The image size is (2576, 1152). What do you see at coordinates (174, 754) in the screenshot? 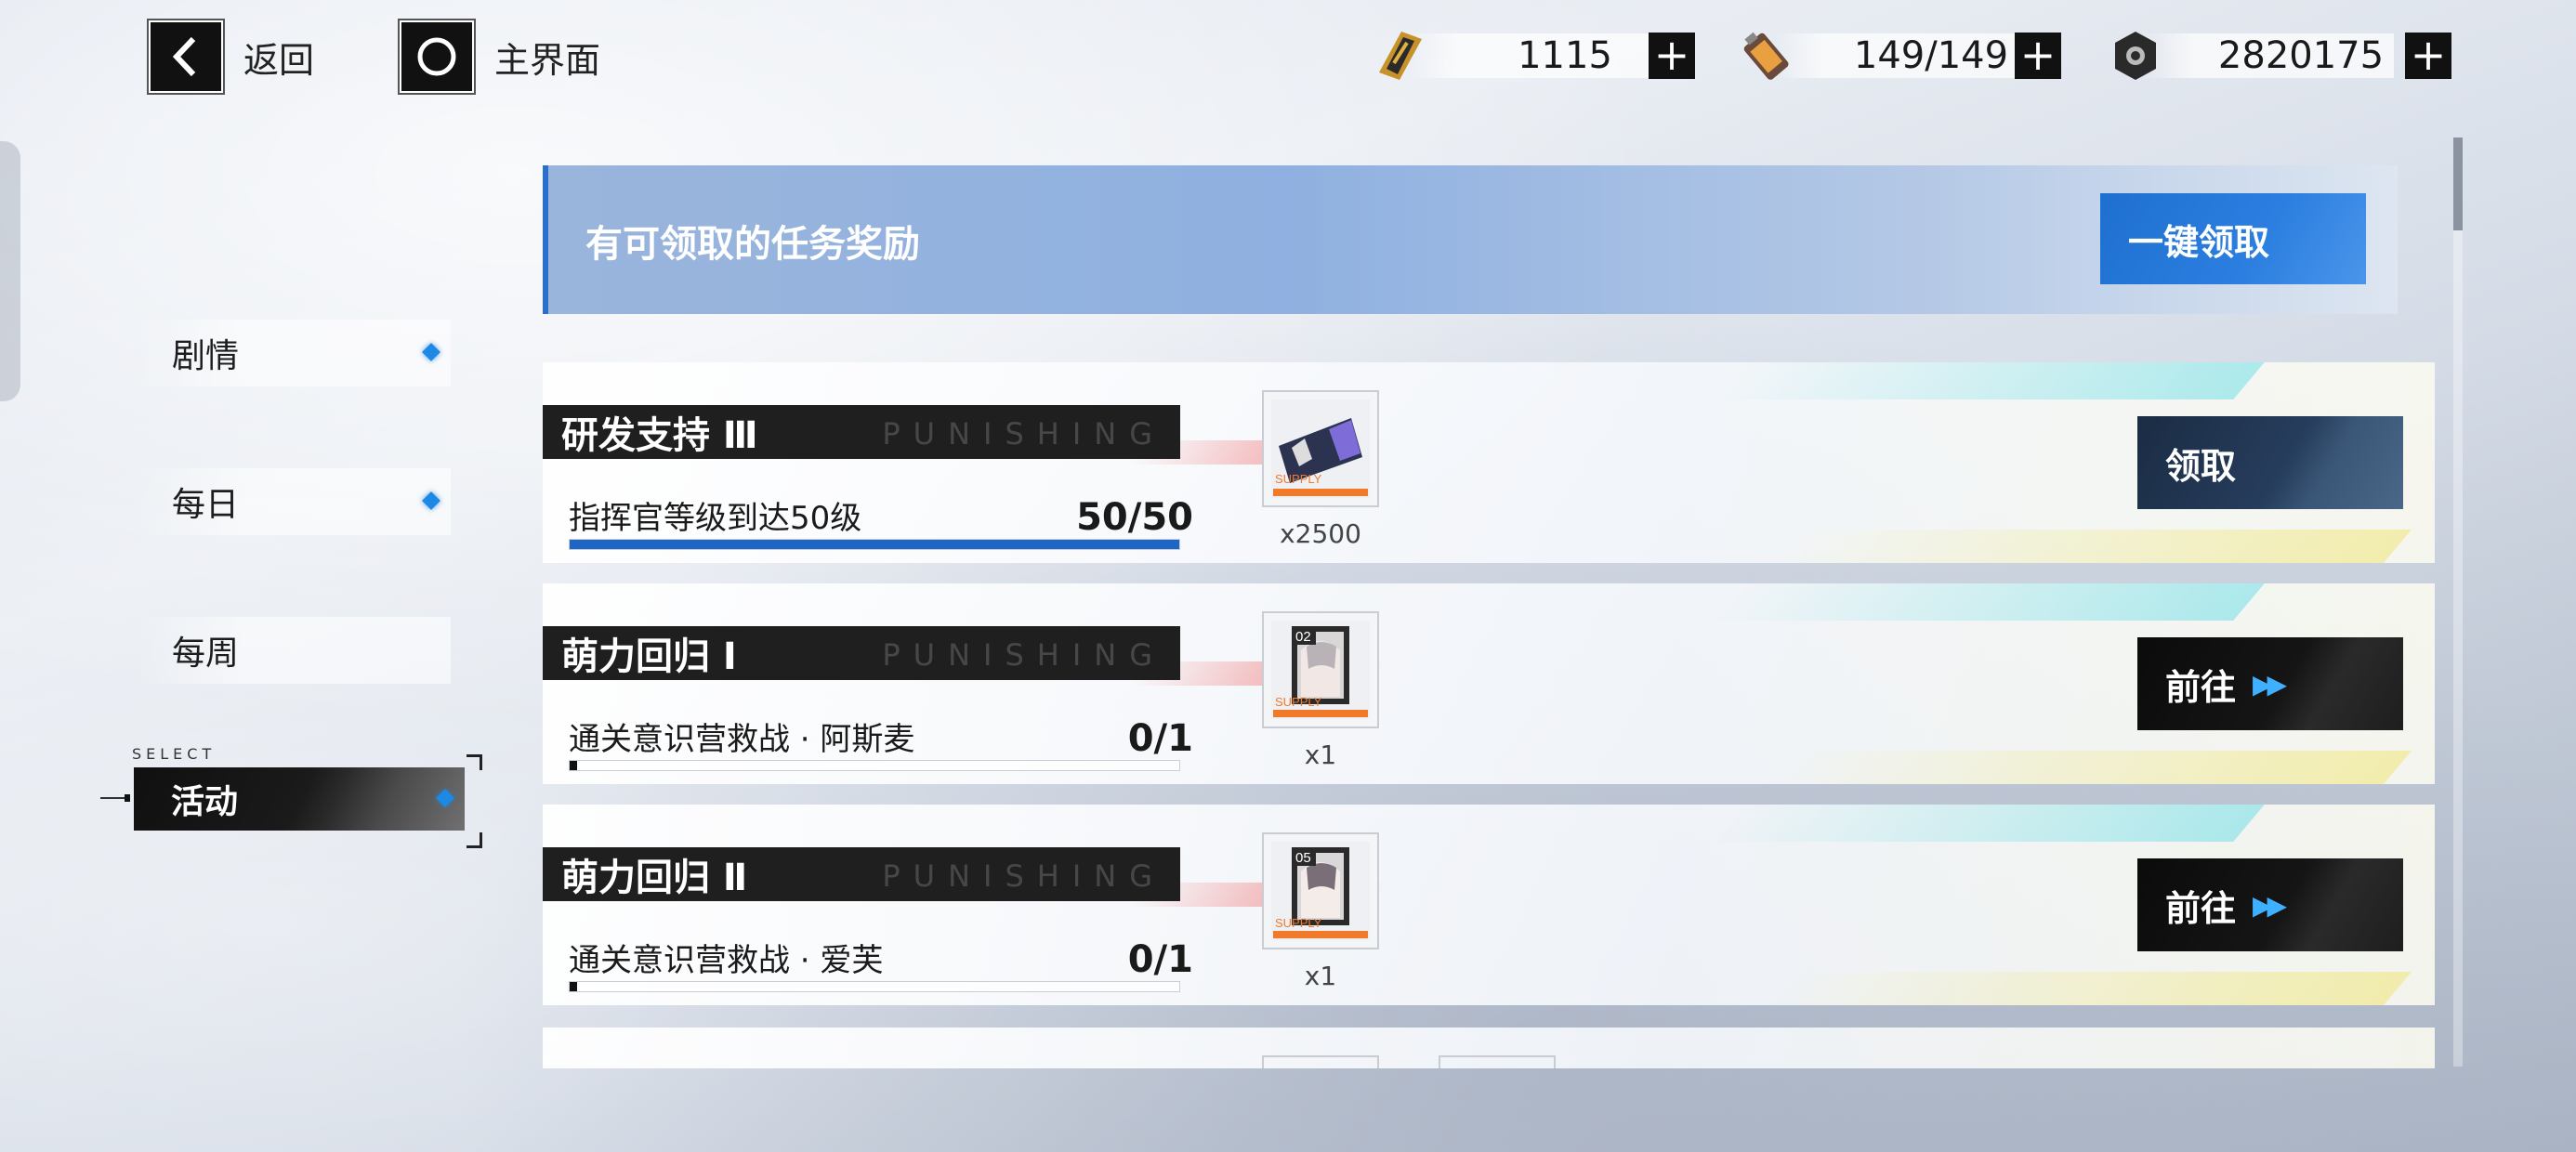
I see `select-tag: SELECT` at bounding box center [174, 754].